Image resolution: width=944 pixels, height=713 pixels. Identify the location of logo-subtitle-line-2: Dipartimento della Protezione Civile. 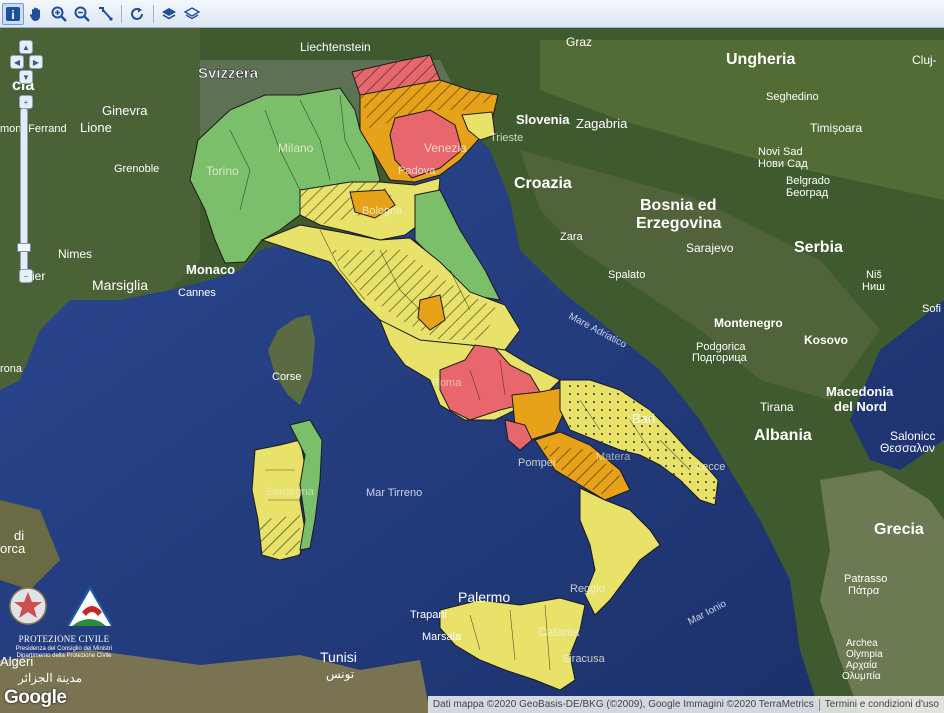
(64, 656).